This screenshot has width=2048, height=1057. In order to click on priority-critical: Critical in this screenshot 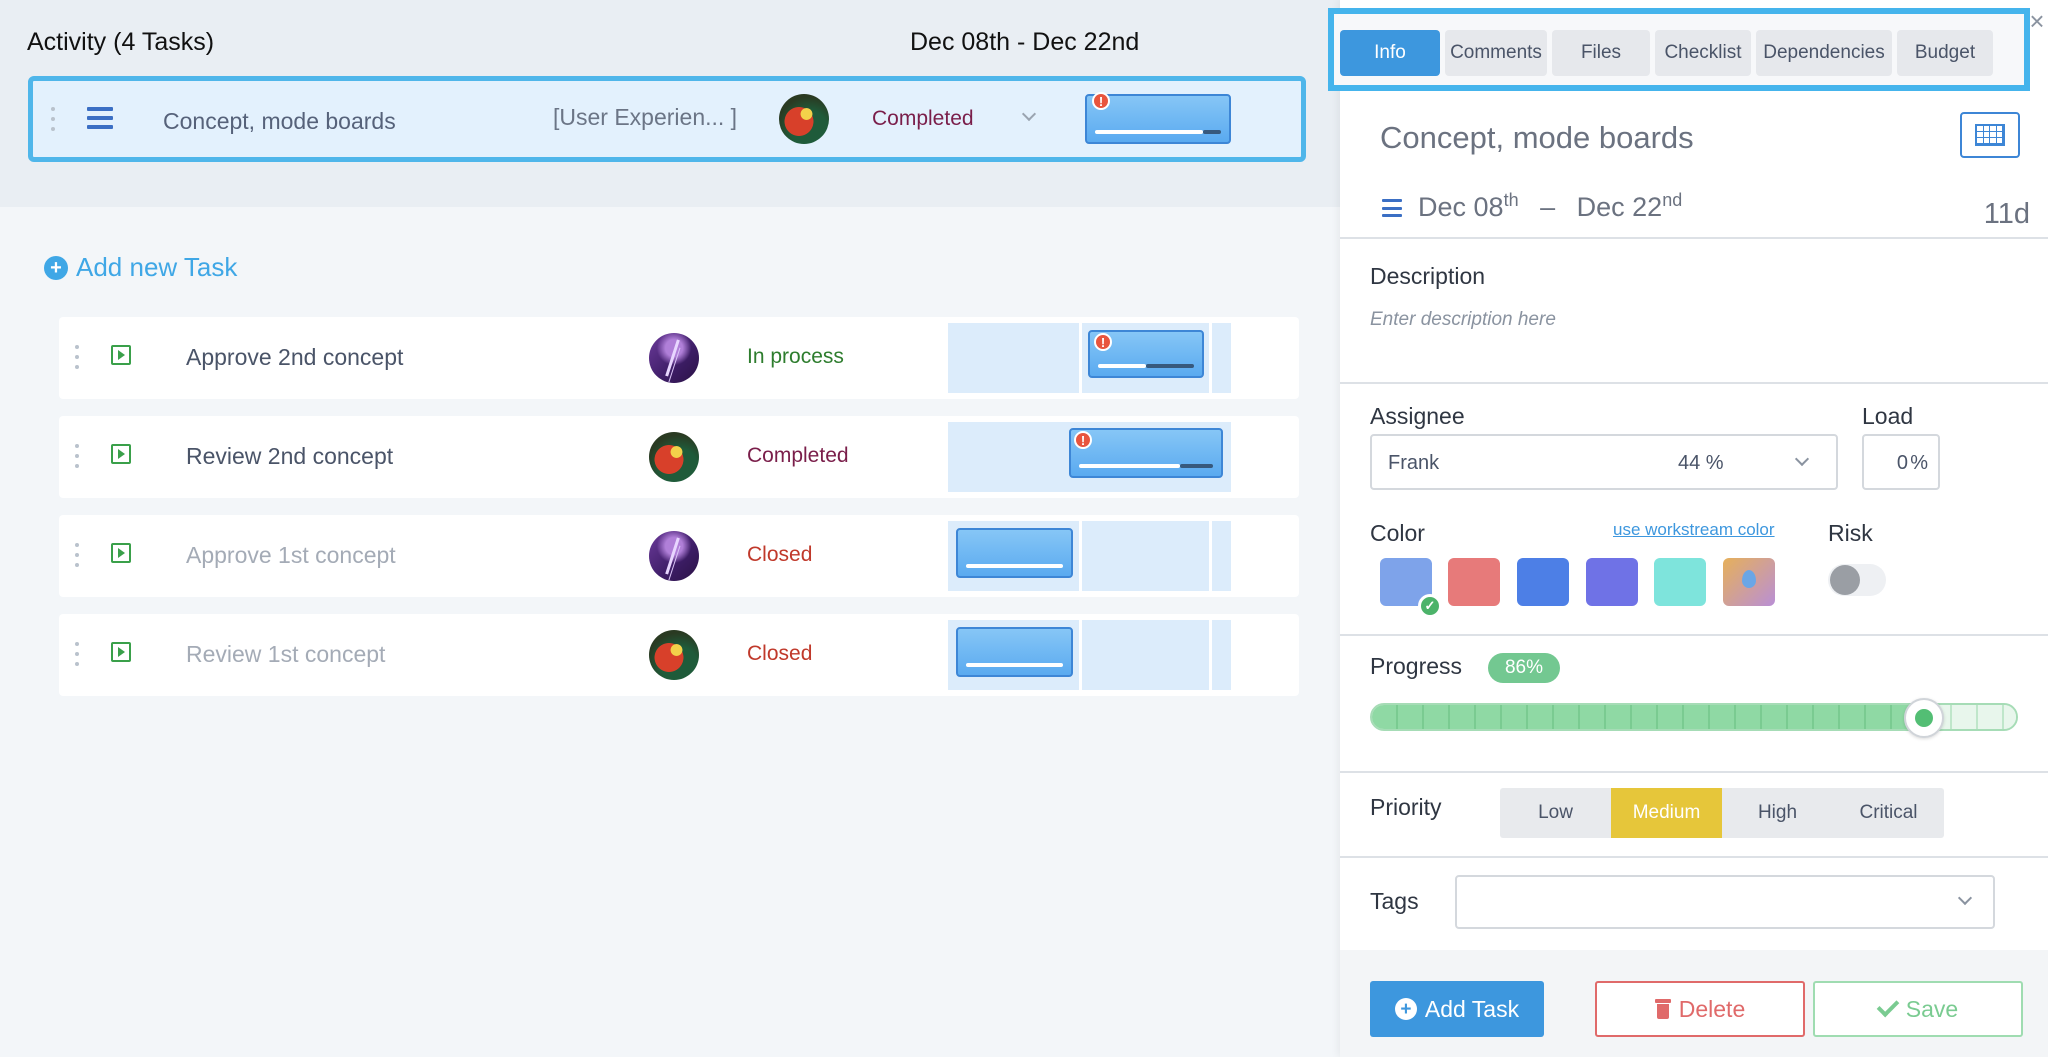, I will do `click(1888, 813)`.